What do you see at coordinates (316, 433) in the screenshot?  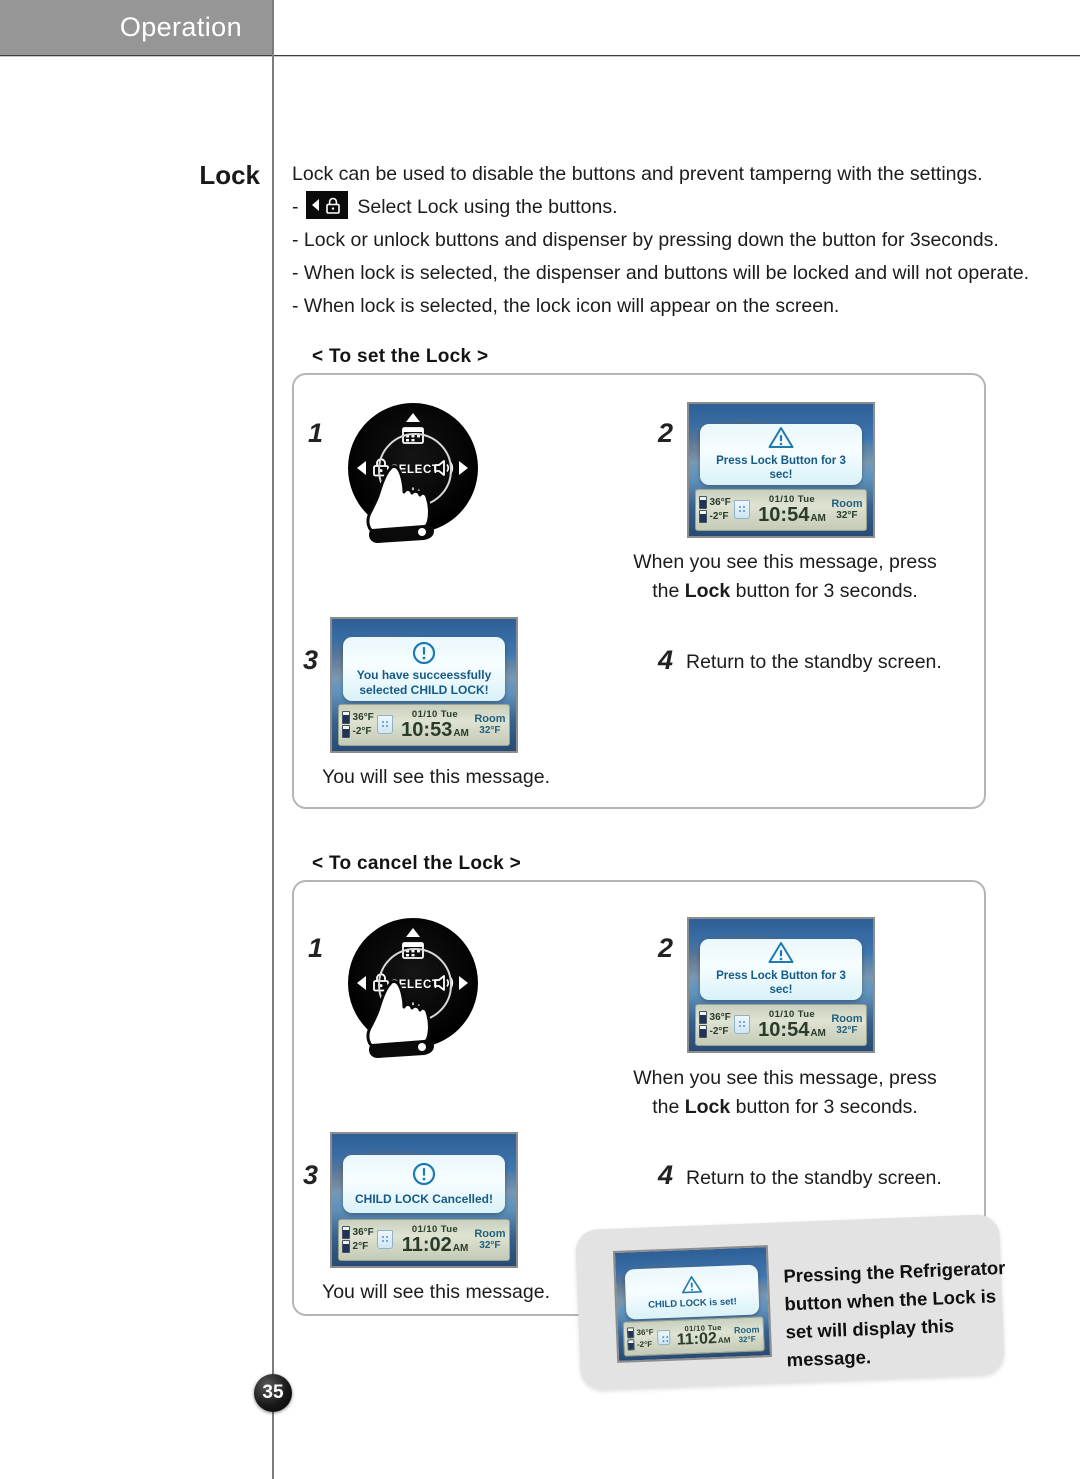 I see `step-number-1-set: 1` at bounding box center [316, 433].